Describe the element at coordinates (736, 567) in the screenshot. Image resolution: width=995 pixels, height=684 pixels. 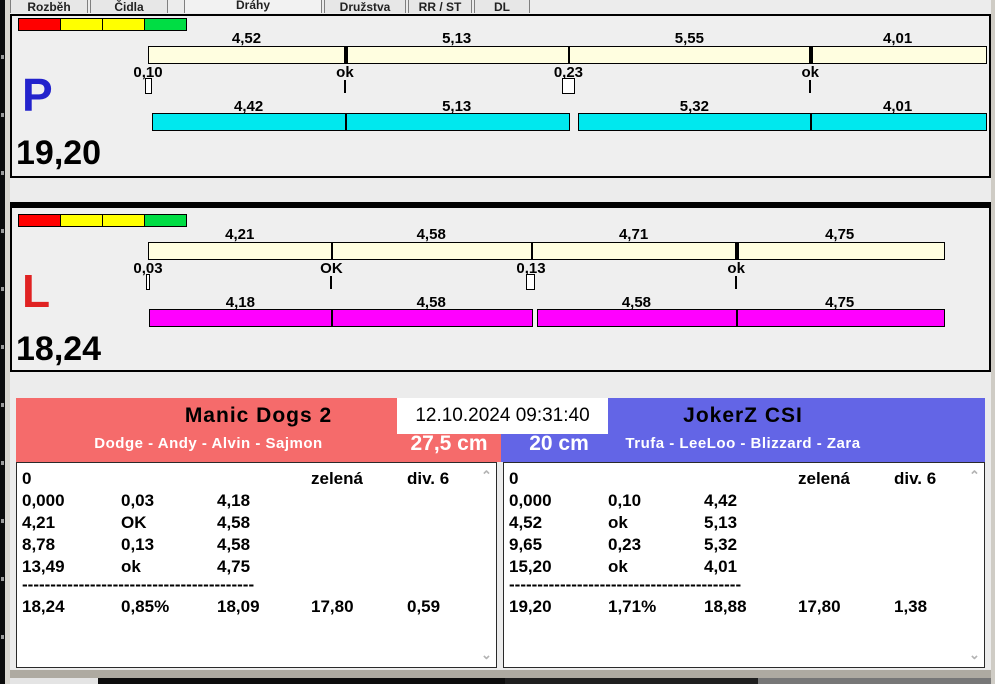
I see `split-row: 15,20 ok 4,01` at that location.